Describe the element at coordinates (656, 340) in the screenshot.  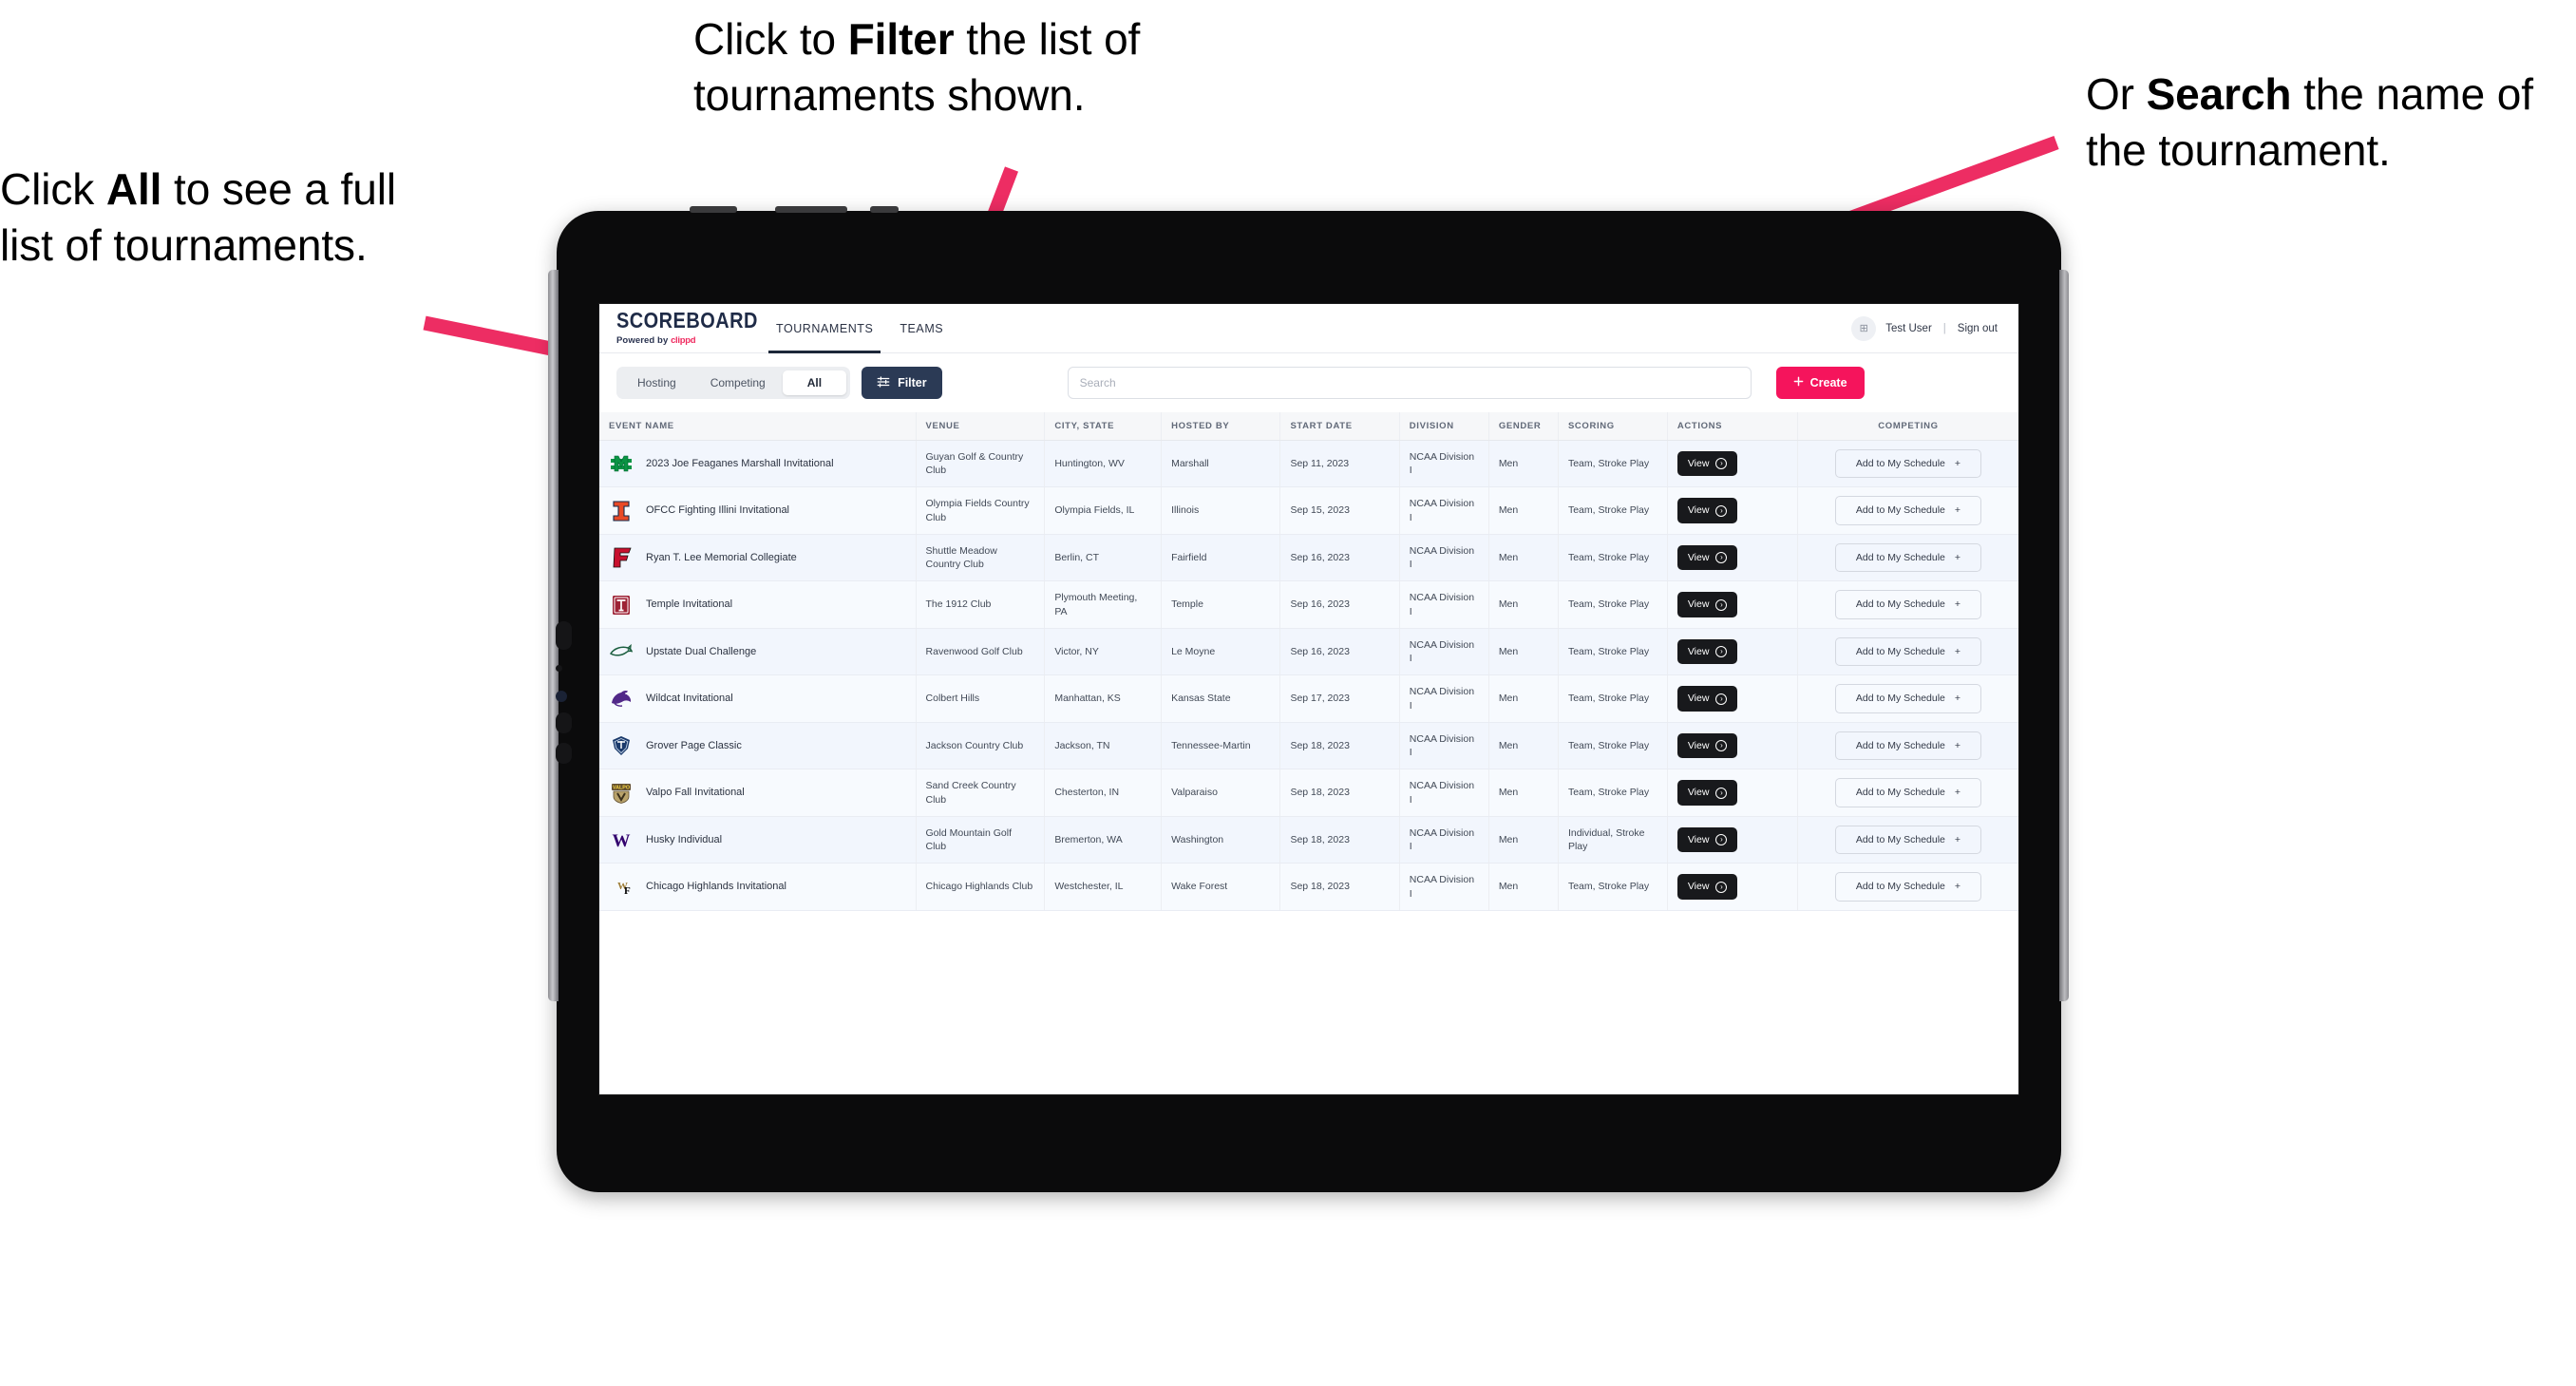
I see `brand-tagline: Powered by clippd` at that location.